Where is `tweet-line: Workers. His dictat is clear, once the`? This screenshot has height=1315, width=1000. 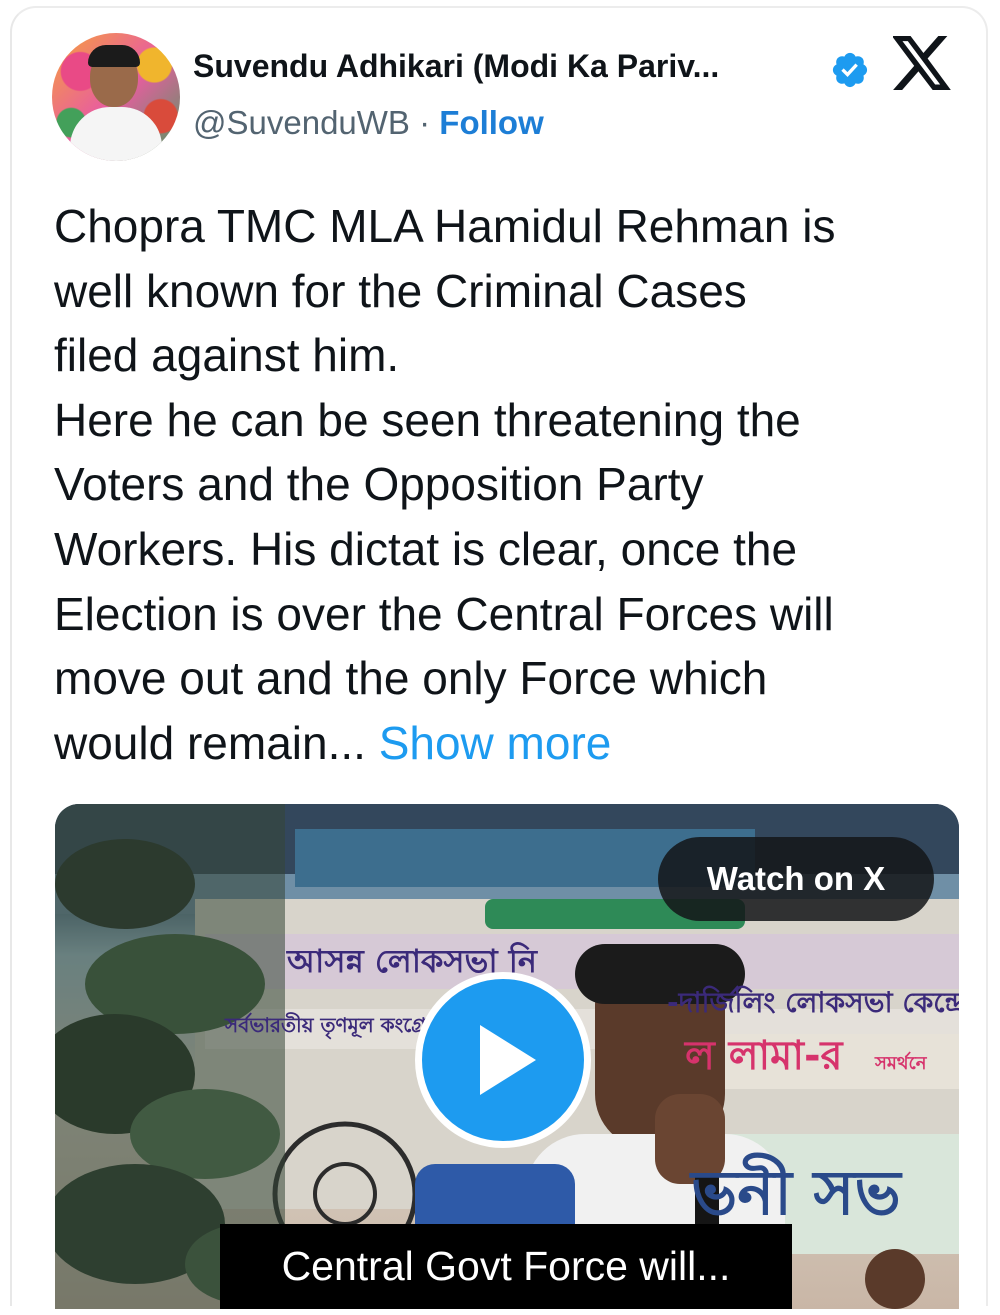 tweet-line: Workers. His dictat is clear, once the is located at coordinates (426, 548).